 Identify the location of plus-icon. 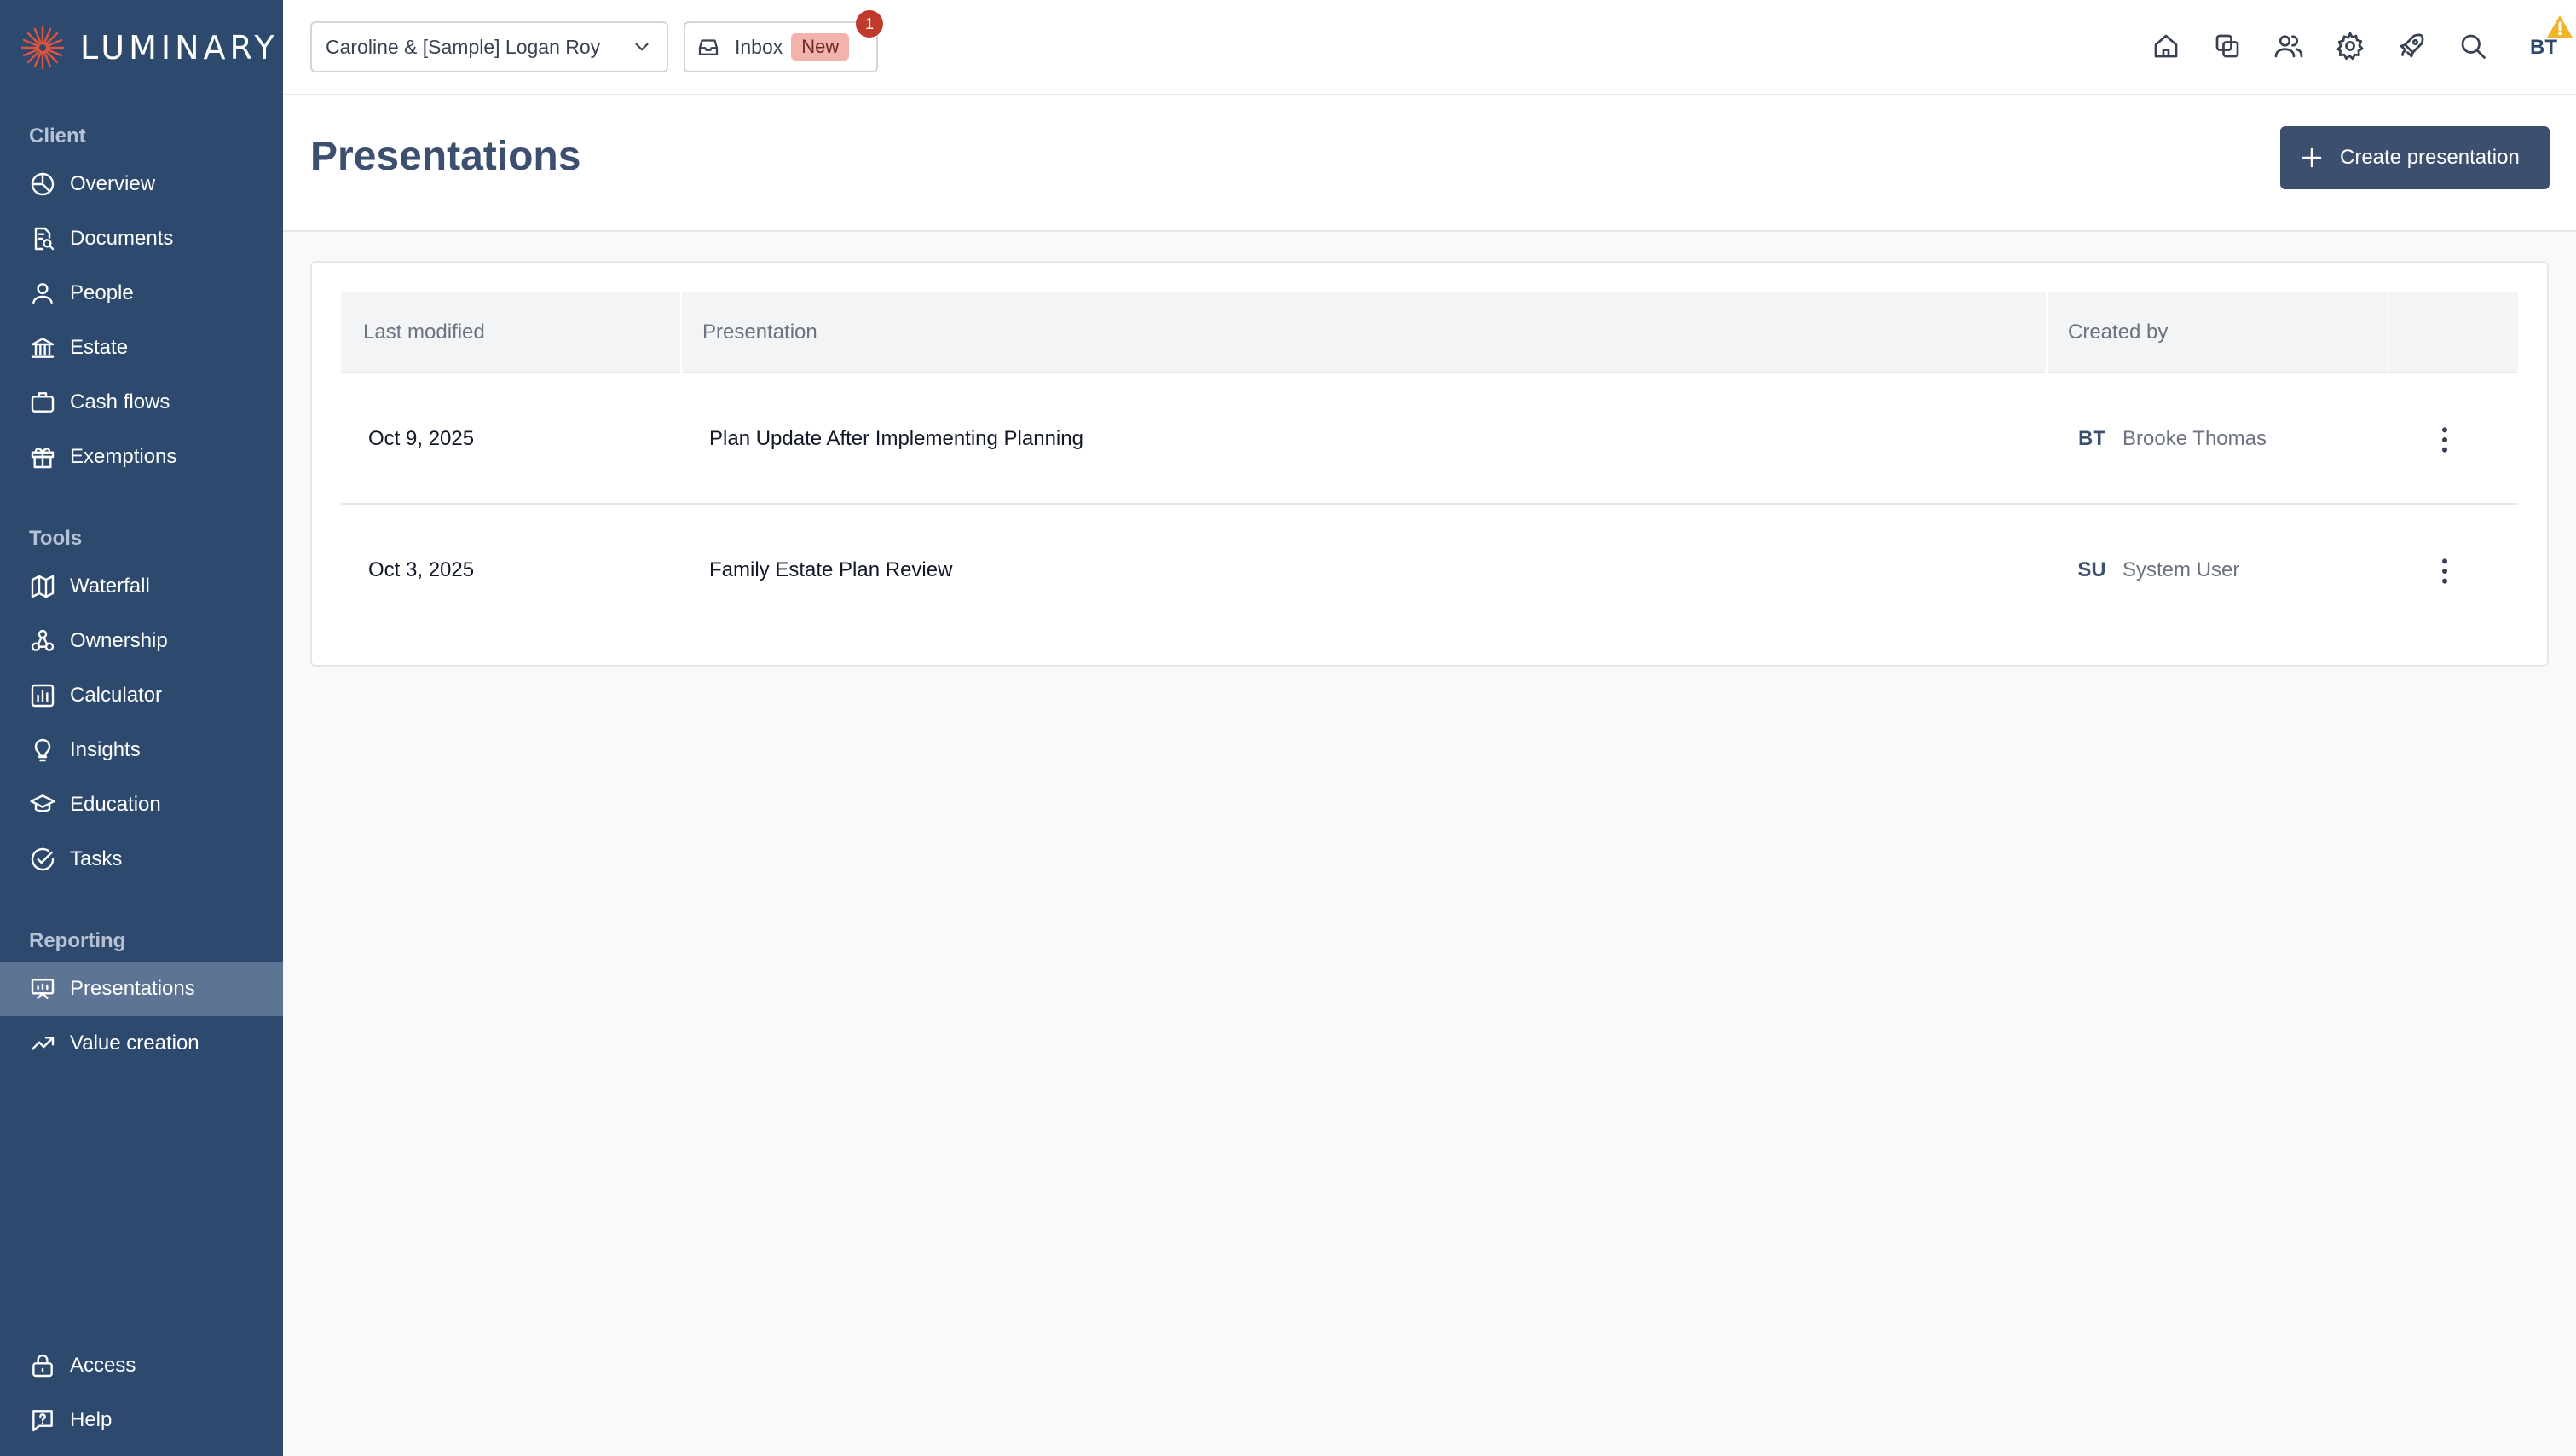
(2312, 157).